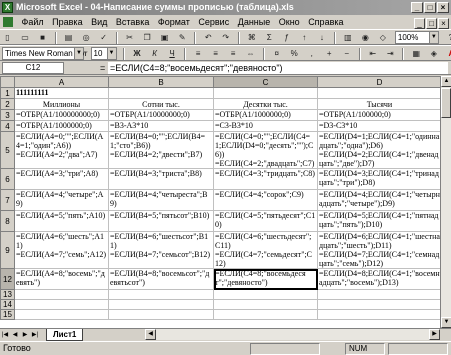 The image size is (451, 355). I want to click on cell-a12: =ЕСЛИ(A4=8;"восемь";"девять"), so click(61, 279).